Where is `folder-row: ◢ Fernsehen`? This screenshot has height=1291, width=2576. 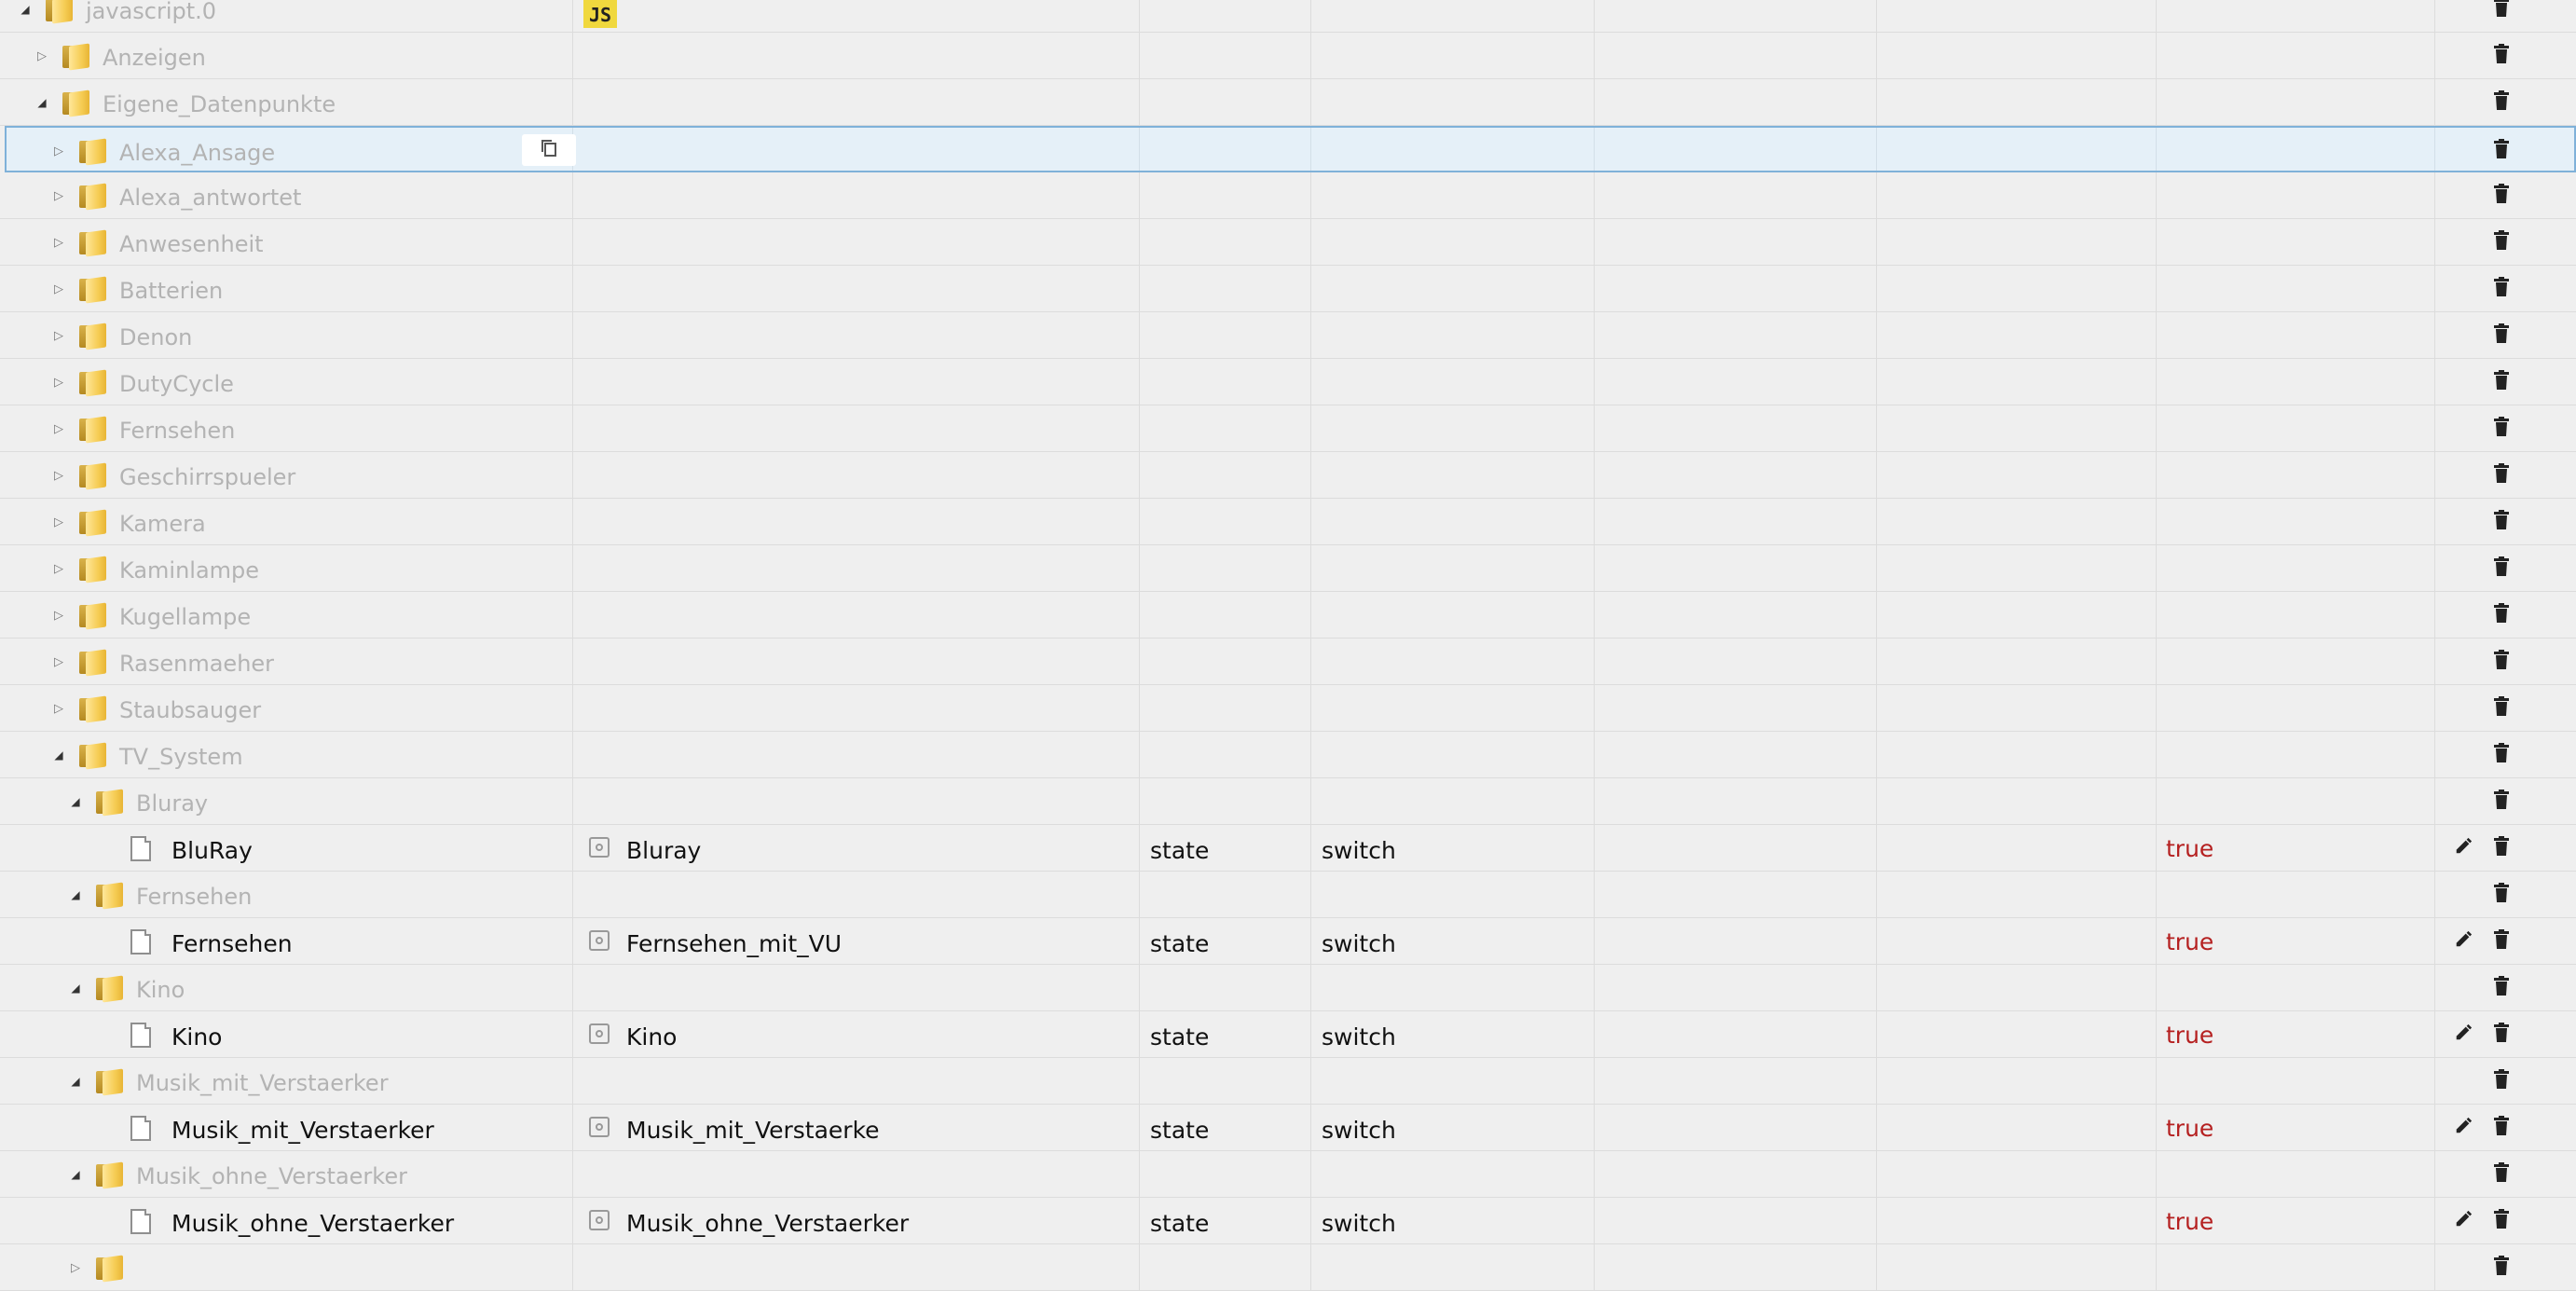
folder-row: ◢ Fernsehen is located at coordinates (1288, 895).